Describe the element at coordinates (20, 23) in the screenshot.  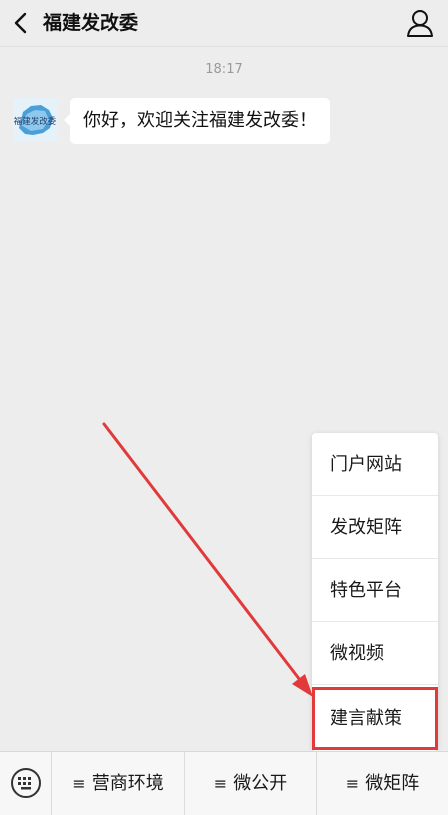
I see `chevron-left-icon` at that location.